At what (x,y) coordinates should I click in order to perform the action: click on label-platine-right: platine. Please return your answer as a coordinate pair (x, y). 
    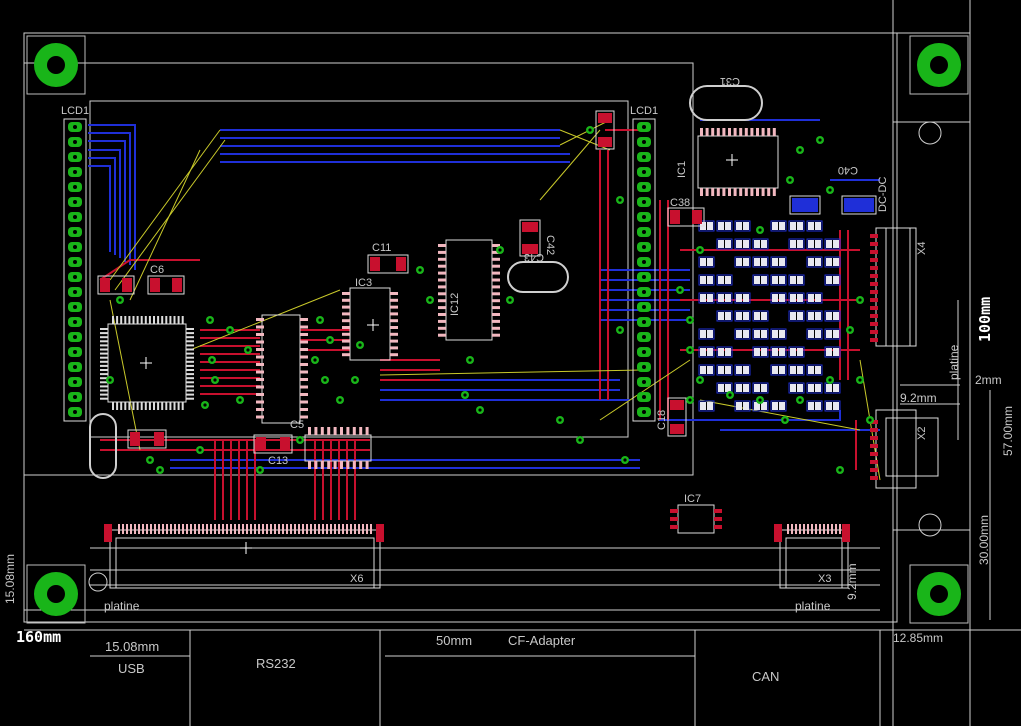
    Looking at the image, I should click on (813, 606).